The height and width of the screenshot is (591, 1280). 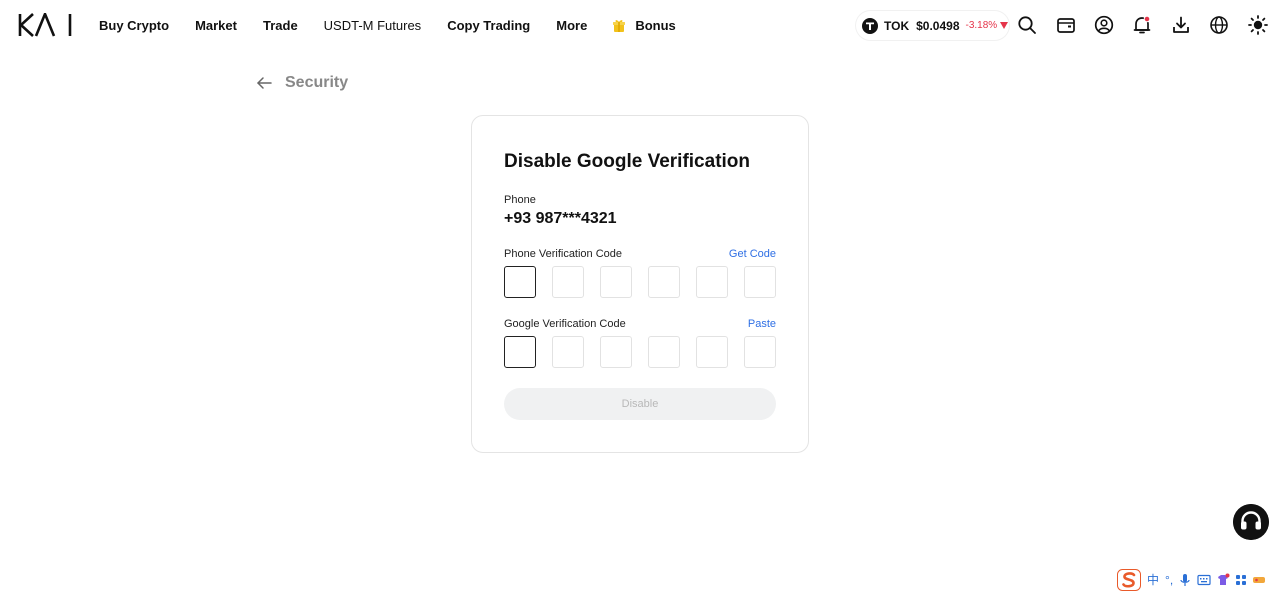 I want to click on back-arrow-icon, so click(x=264, y=83).